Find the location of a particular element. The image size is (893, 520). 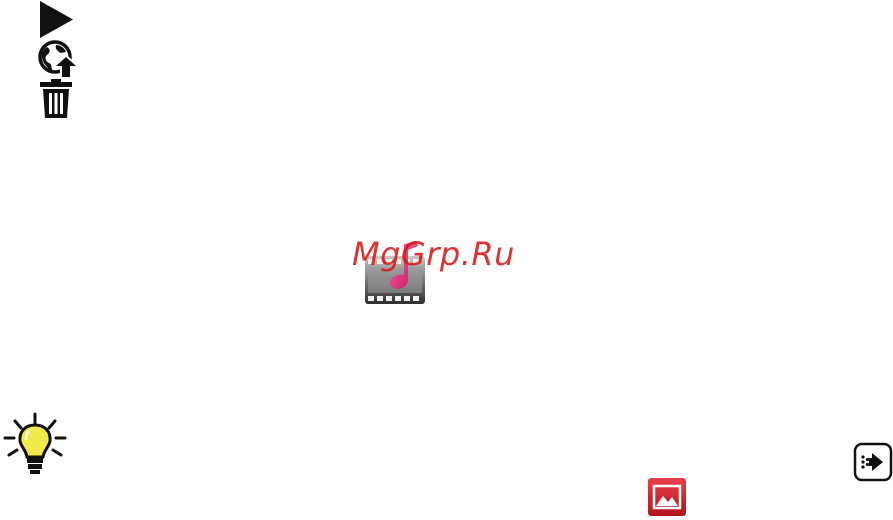

forward-arrow-icon is located at coordinates (873, 462).